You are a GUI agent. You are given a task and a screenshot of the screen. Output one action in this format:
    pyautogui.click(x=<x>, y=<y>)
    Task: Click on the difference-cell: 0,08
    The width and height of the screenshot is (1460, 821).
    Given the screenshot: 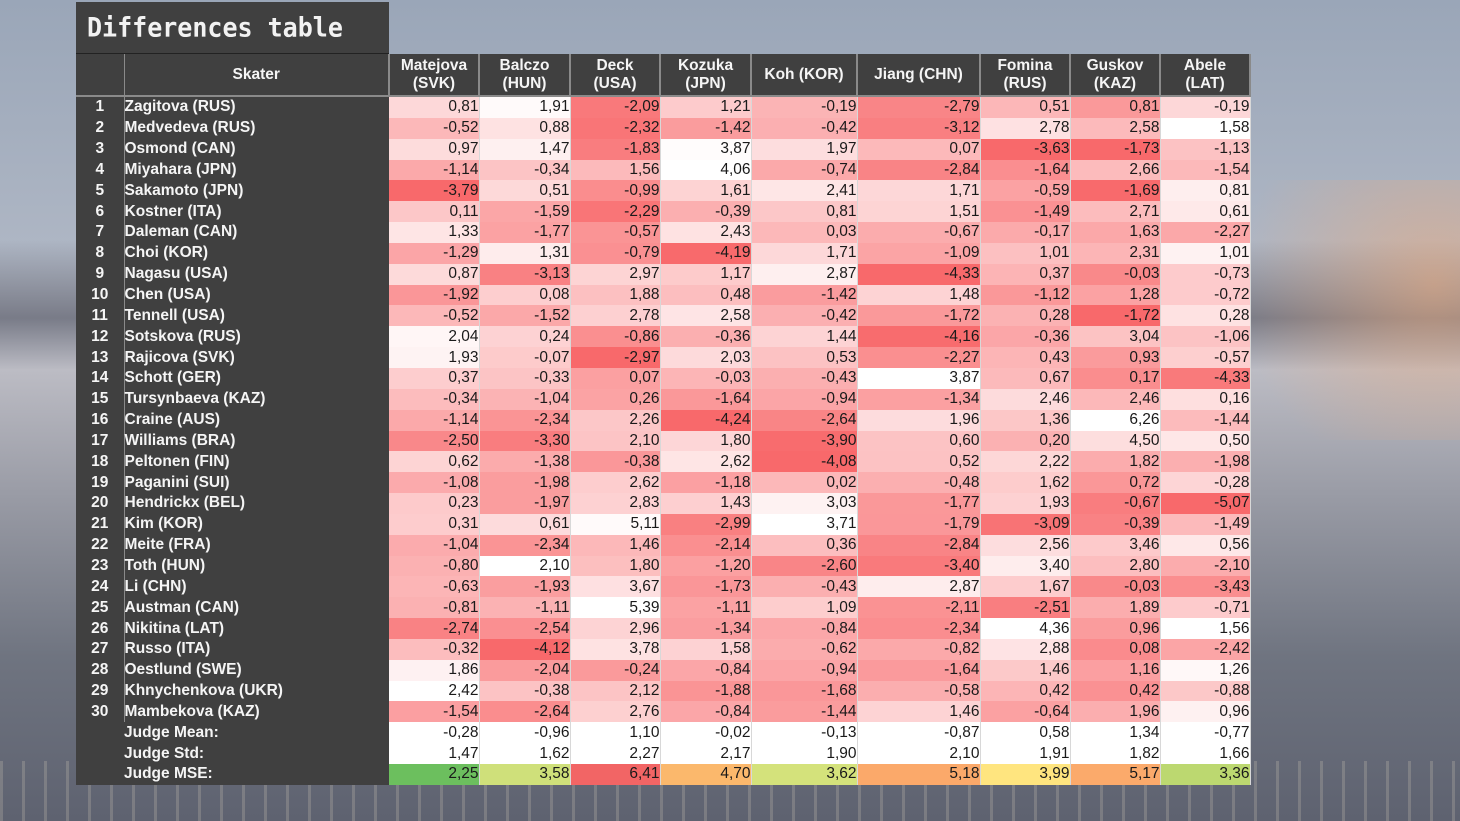 What is the action you would take?
    pyautogui.click(x=1115, y=649)
    